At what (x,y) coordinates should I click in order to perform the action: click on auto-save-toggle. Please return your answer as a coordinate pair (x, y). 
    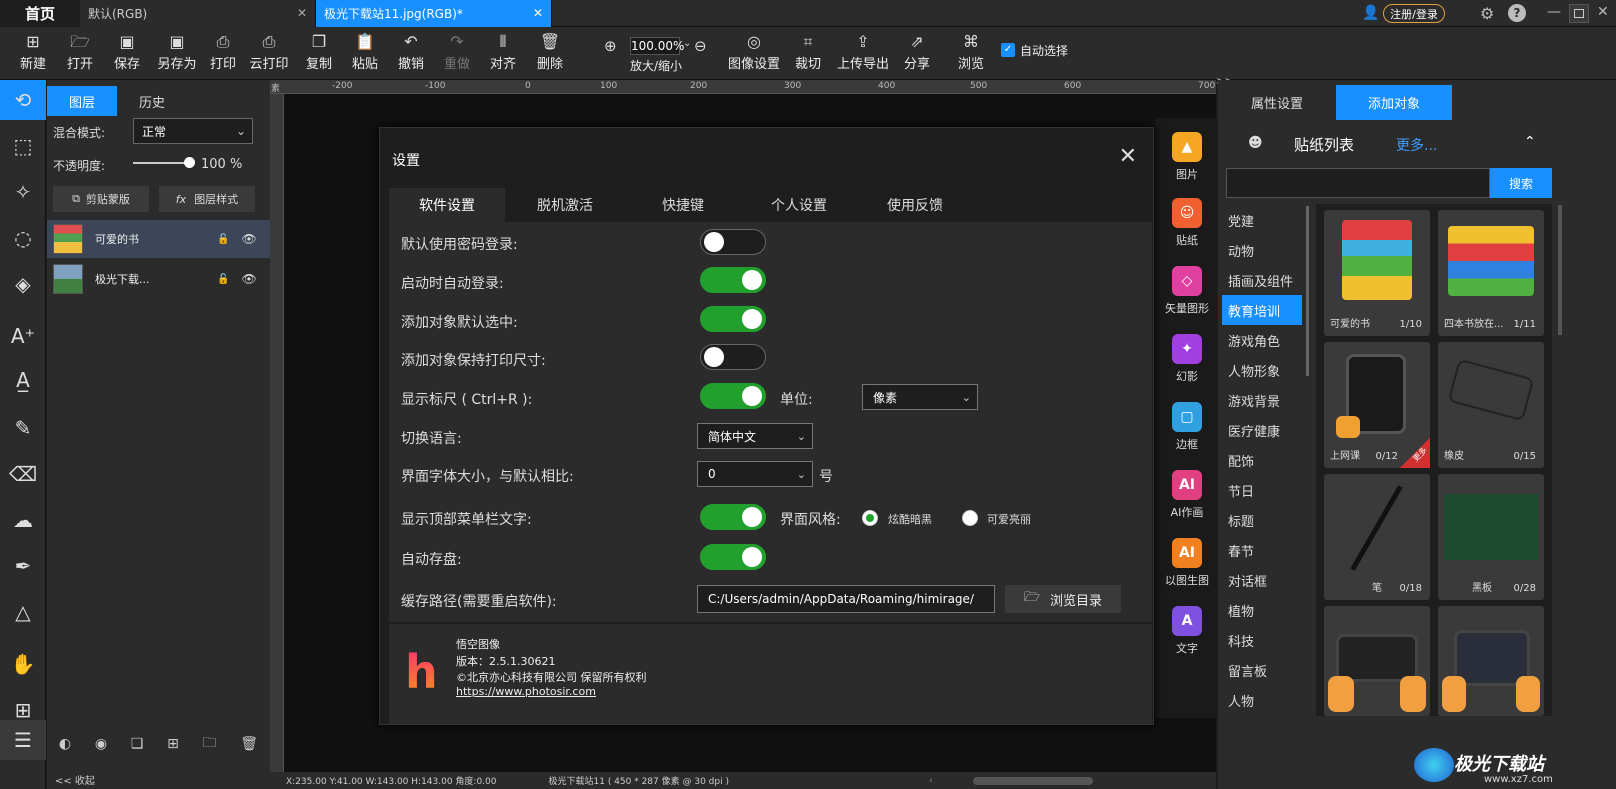
    Looking at the image, I should click on (733, 557).